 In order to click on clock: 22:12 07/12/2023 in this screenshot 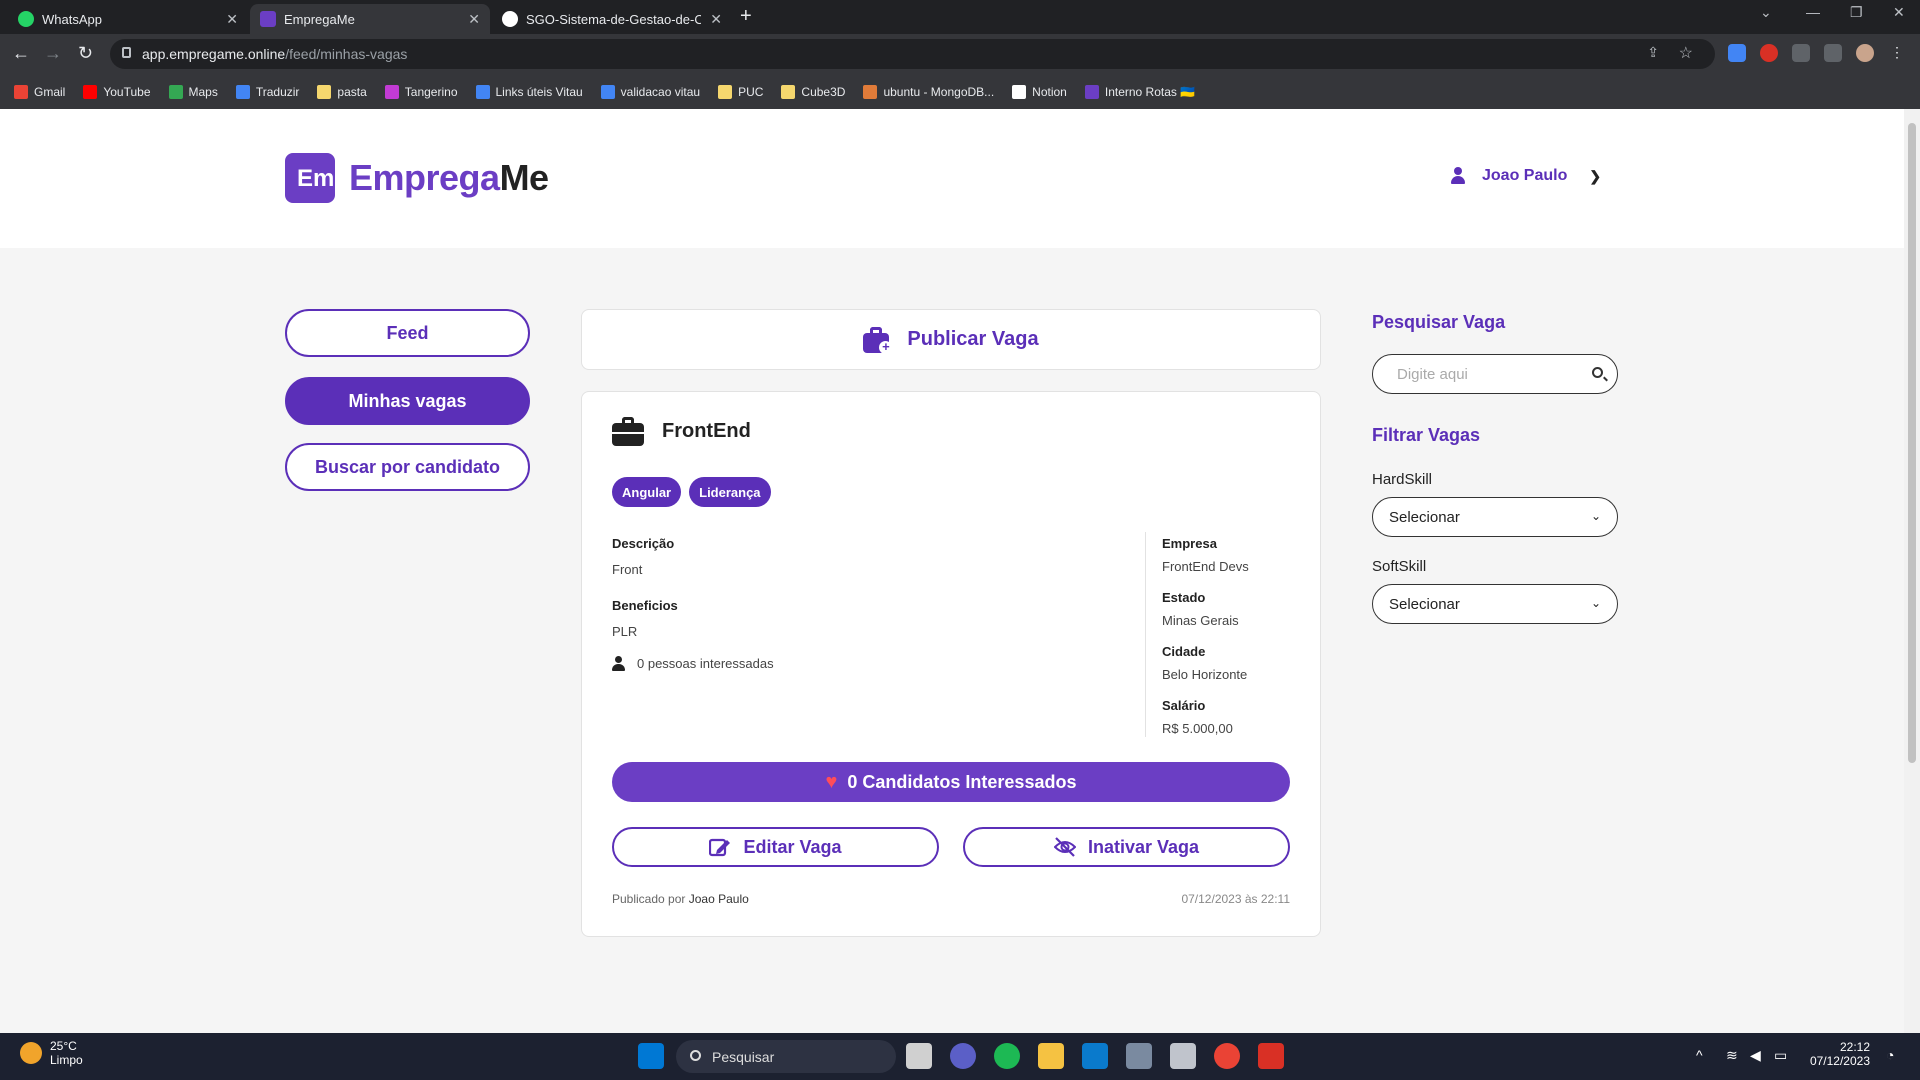, I will do `click(1840, 1054)`.